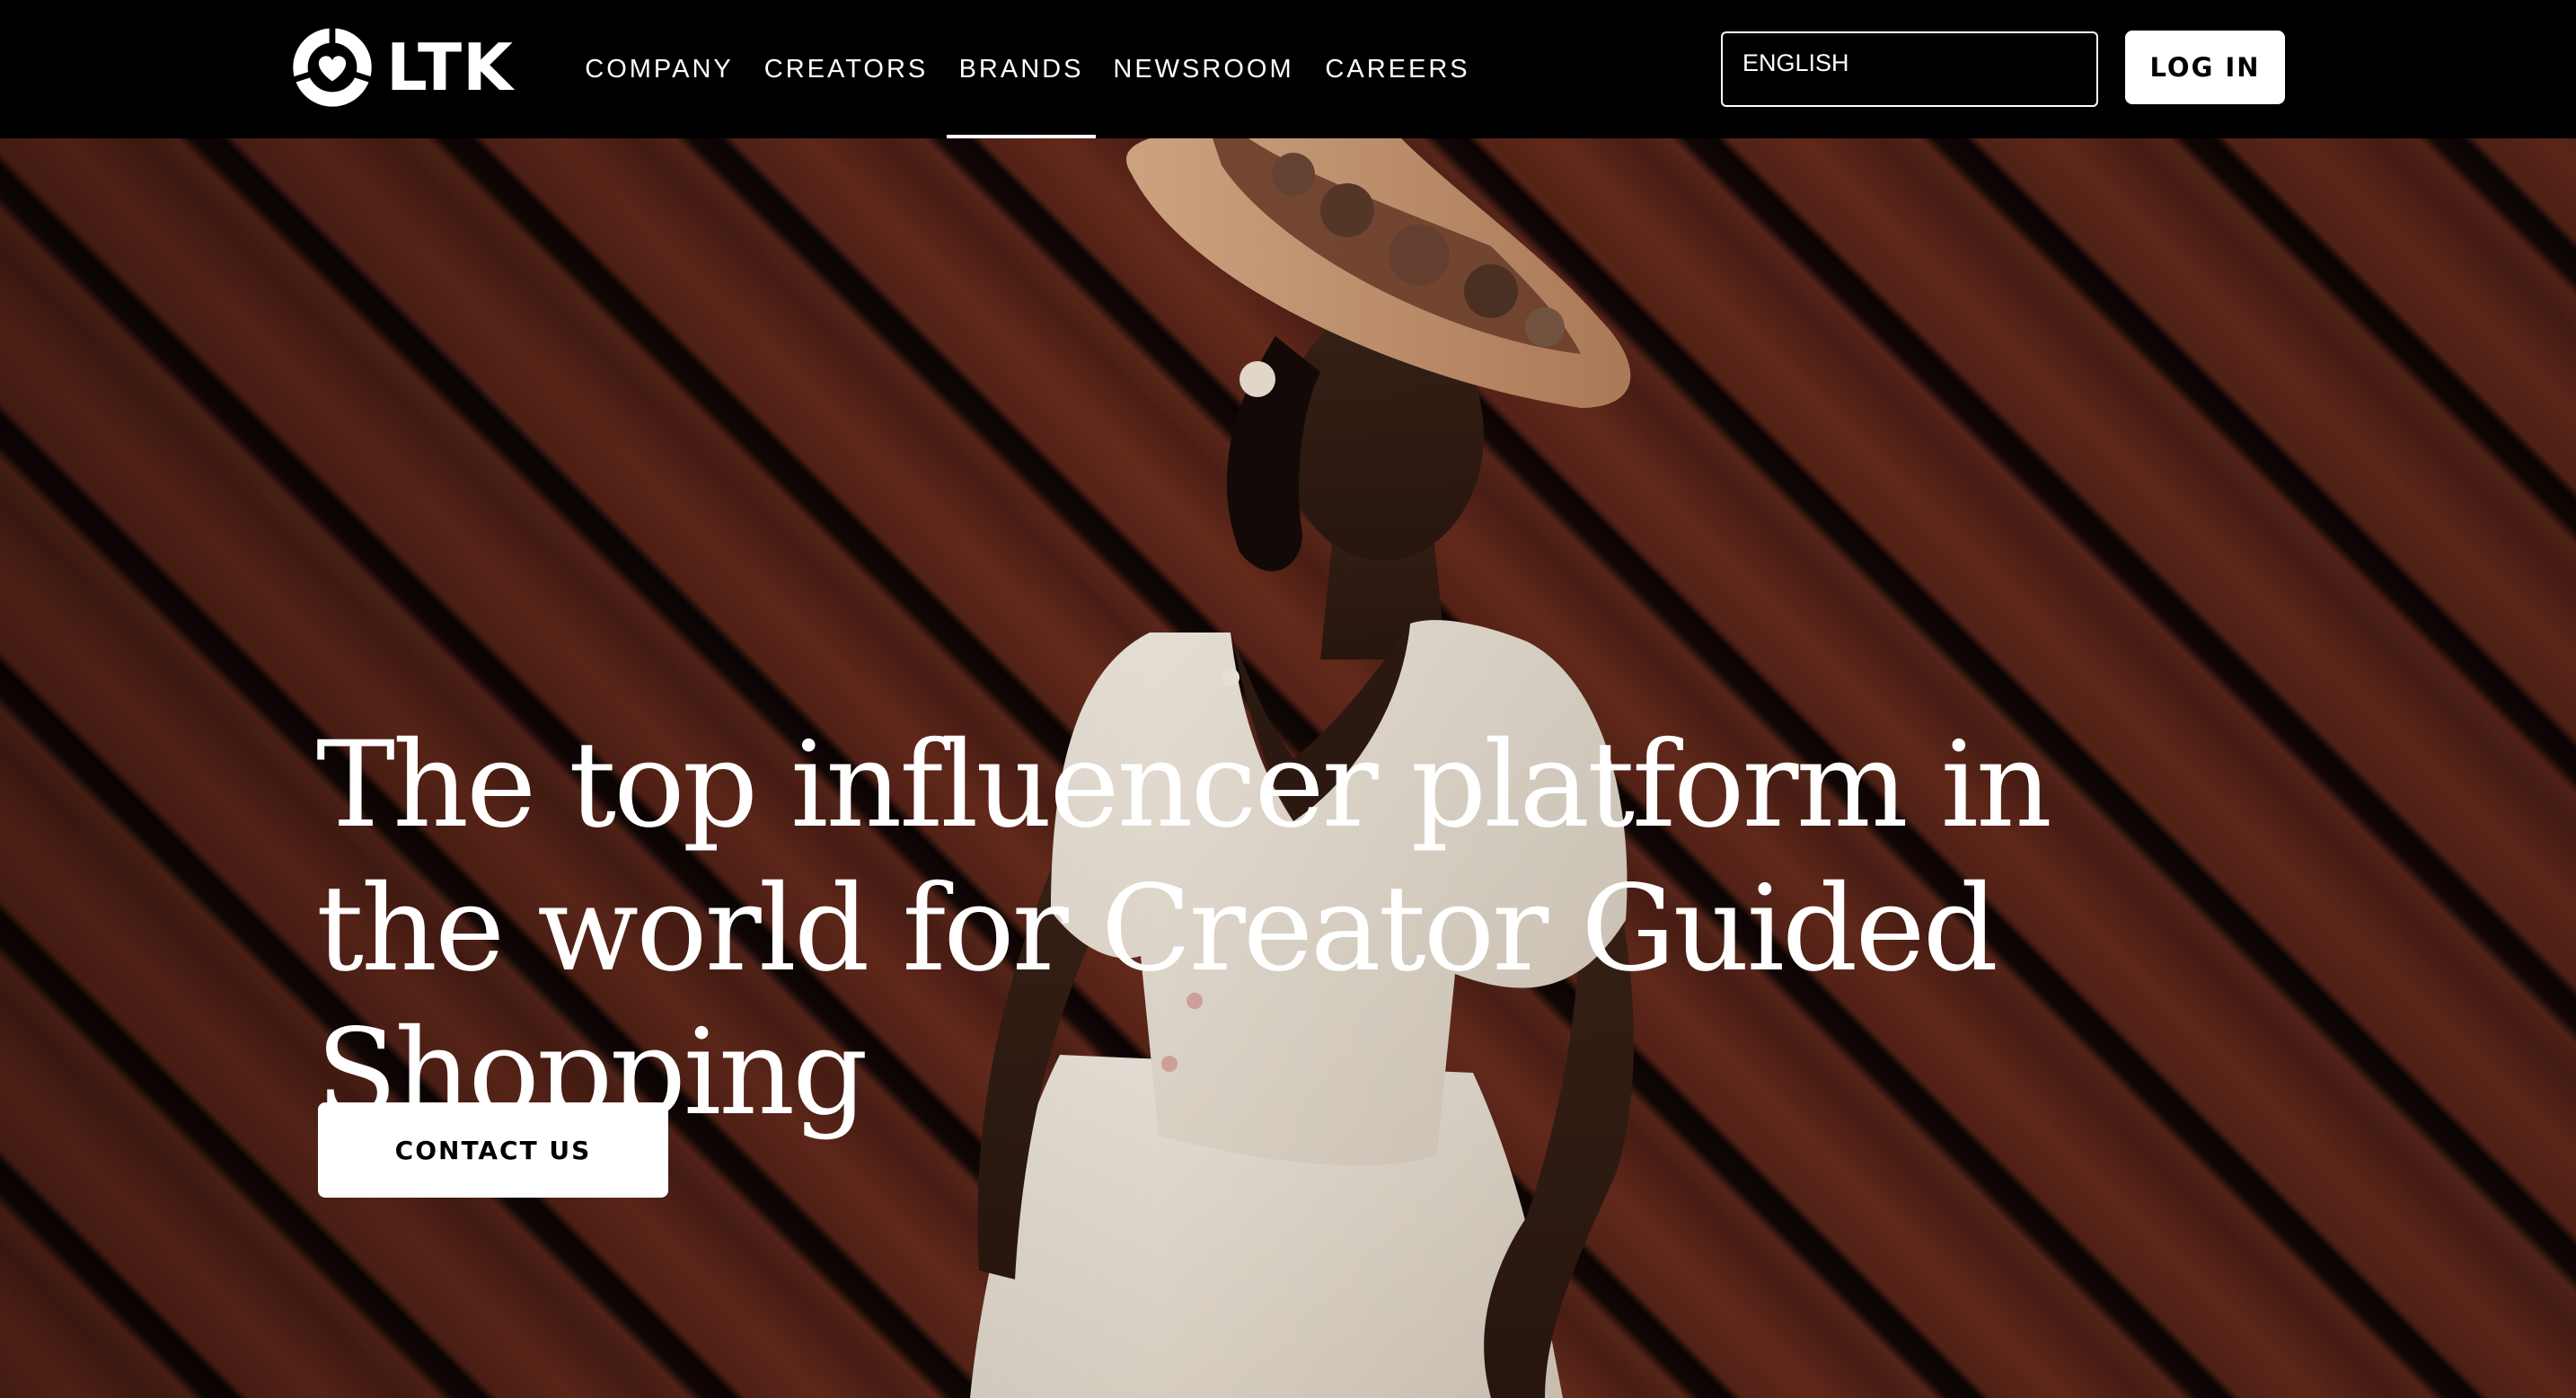 The height and width of the screenshot is (1398, 2576). I want to click on contact-us-button: CONTACT US, so click(493, 1150).